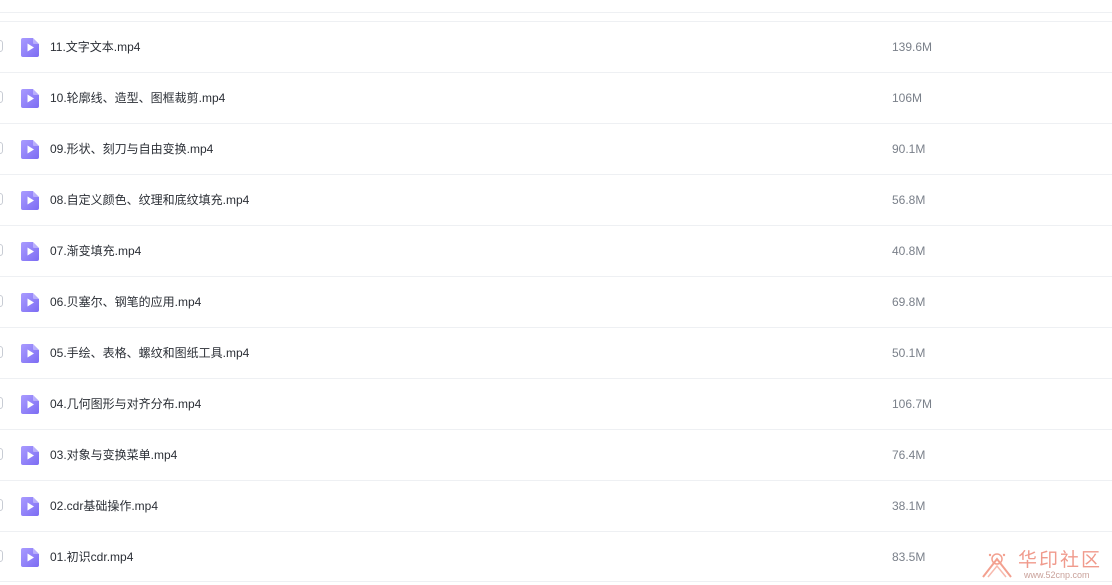  I want to click on file-size: 40.8M, so click(909, 251).